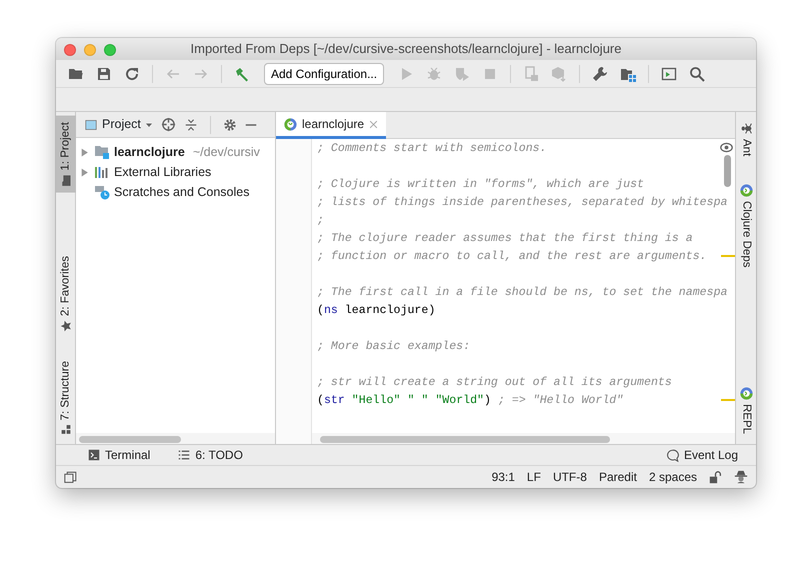 This screenshot has width=812, height=562. What do you see at coordinates (741, 477) in the screenshot?
I see `inspector-hat-icon` at bounding box center [741, 477].